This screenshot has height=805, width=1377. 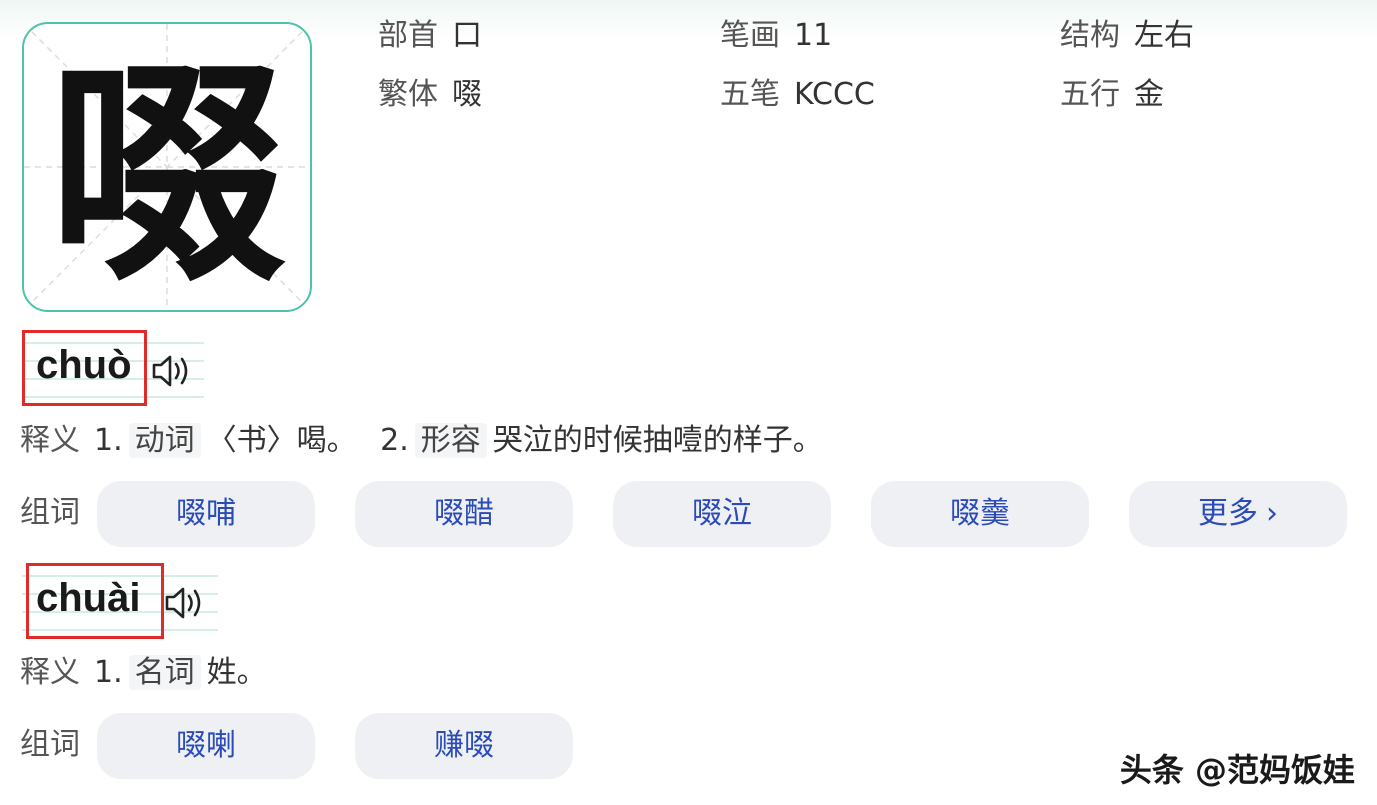 I want to click on definition-number: 2., so click(x=394, y=440).